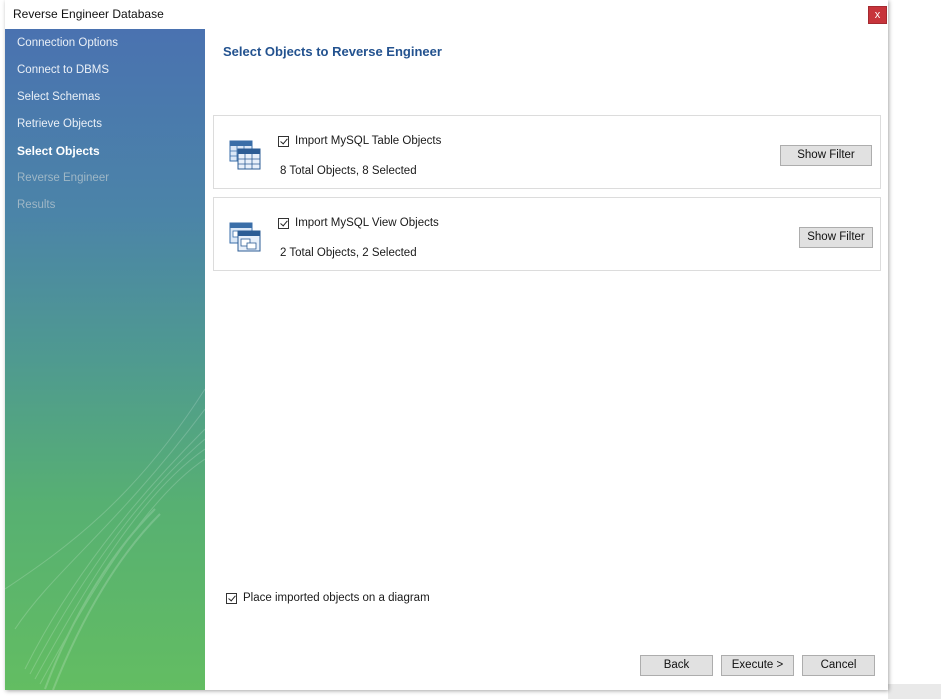  Describe the element at coordinates (88, 14) in the screenshot. I see `window-title: Reverse Engineer Database` at that location.